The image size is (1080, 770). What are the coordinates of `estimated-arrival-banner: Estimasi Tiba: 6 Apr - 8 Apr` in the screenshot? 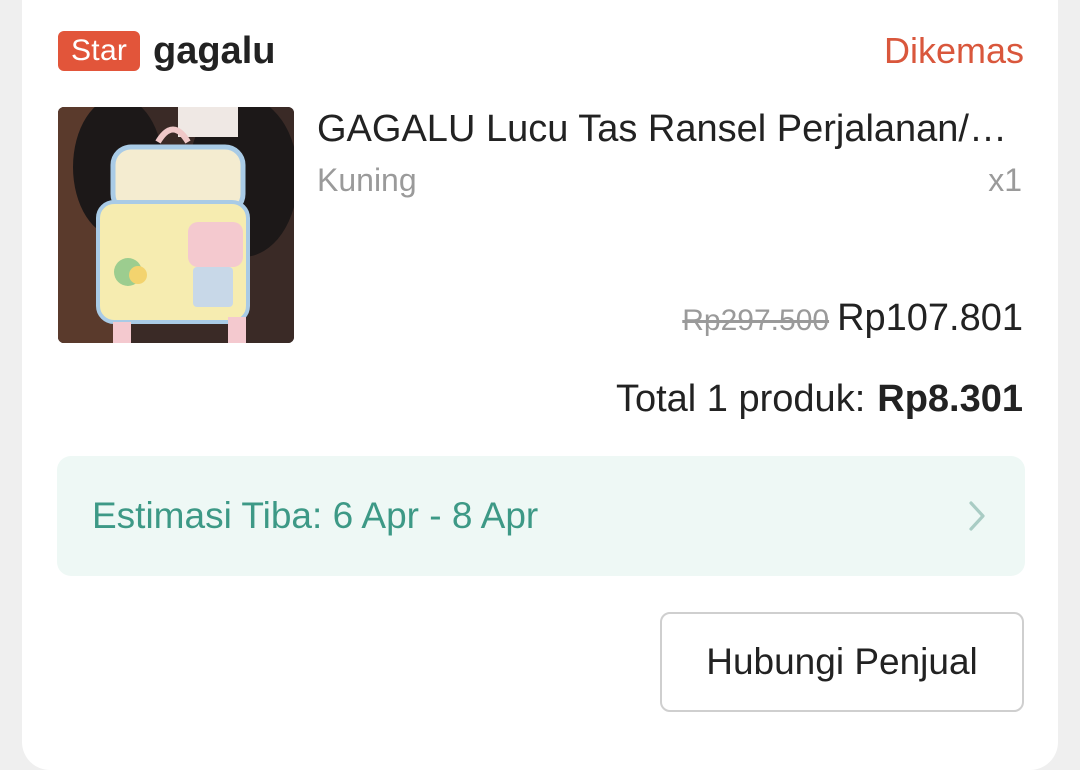 It's located at (541, 516).